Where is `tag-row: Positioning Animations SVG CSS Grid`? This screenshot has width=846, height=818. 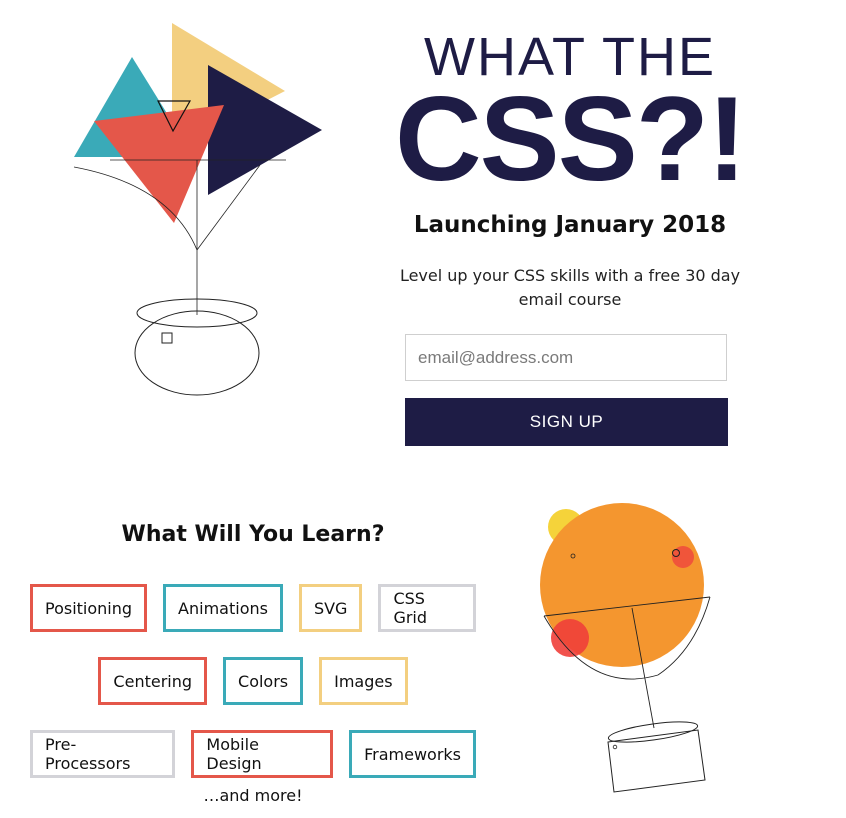
tag-row: Positioning Animations SVG CSS Grid is located at coordinates (253, 608).